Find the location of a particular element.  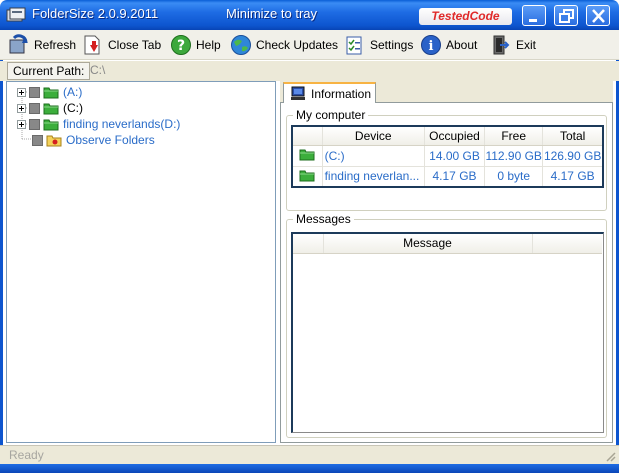

exit-icon is located at coordinates (501, 45).